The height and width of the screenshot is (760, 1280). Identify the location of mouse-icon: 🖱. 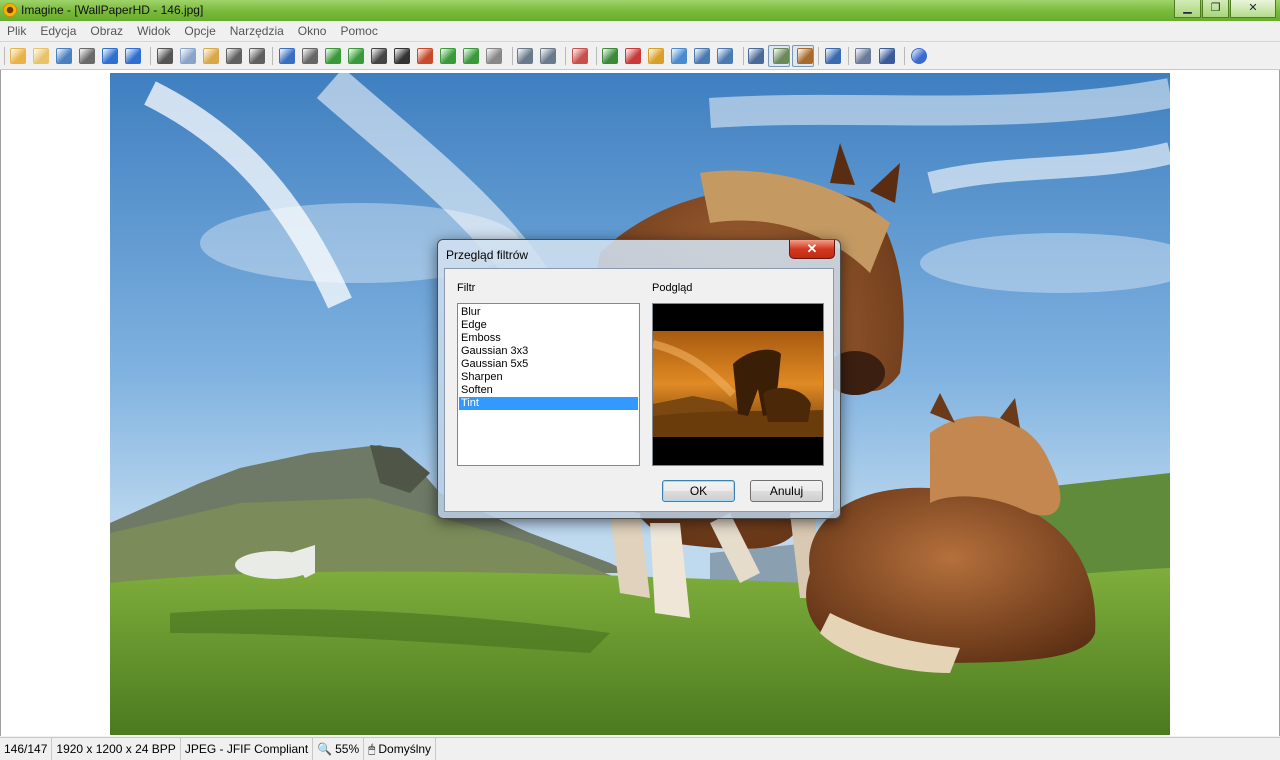
(372, 749).